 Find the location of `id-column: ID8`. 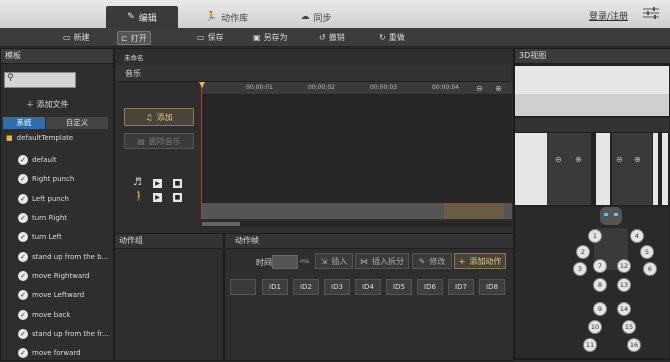

id-column: ID8 is located at coordinates (492, 287).